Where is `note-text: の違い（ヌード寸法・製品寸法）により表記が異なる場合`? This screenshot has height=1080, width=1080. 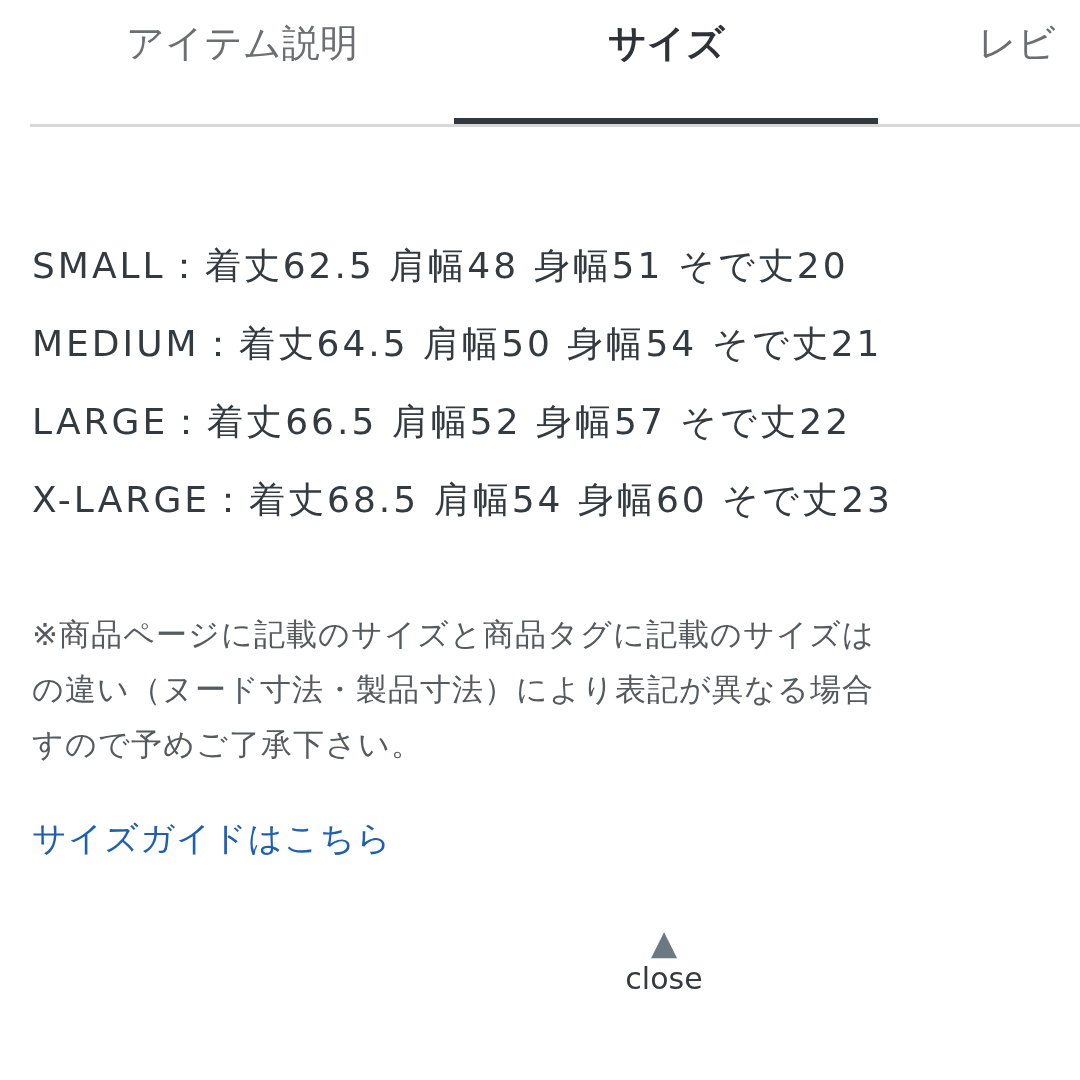
note-text: の違い（ヌード寸法・製品寸法）により表記が異なる場合 is located at coordinates (453, 689).